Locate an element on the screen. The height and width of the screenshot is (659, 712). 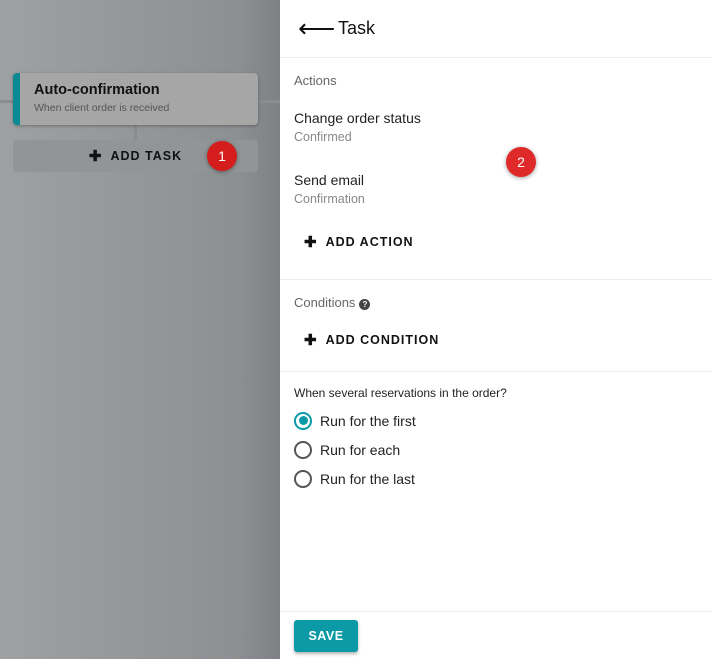
radio-label: Run for the first is located at coordinates (368, 420).